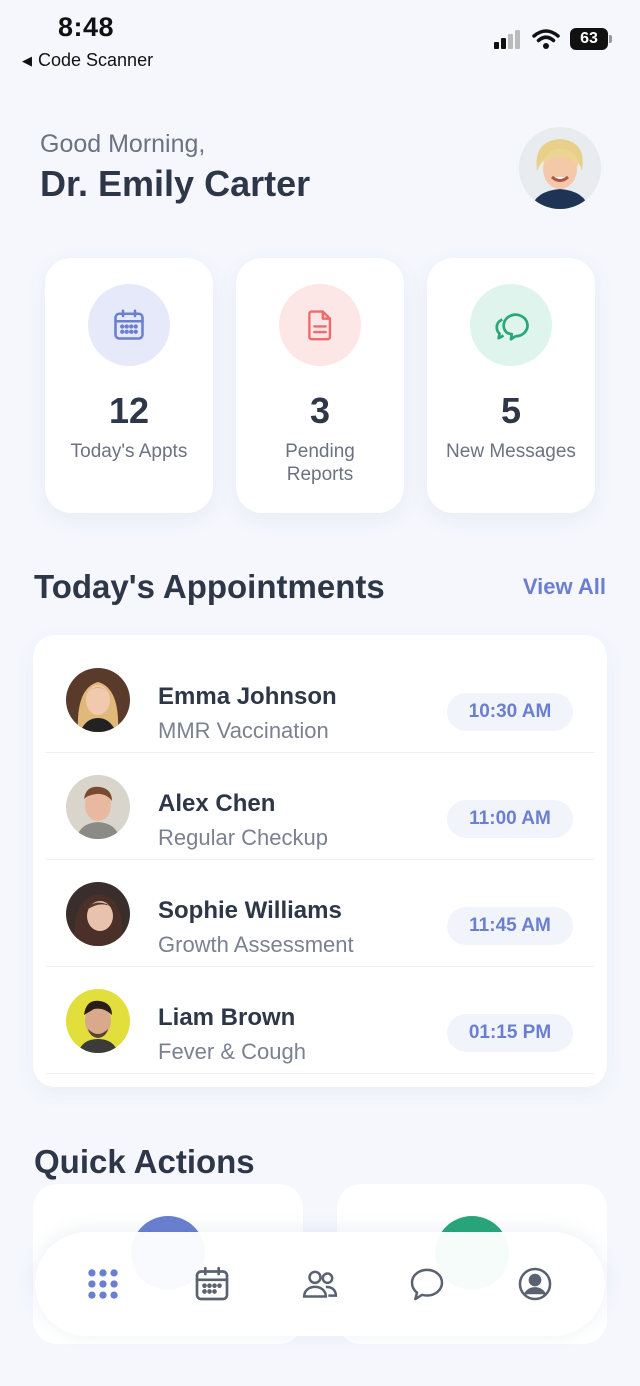 Image resolution: width=640 pixels, height=1386 pixels. I want to click on patient-name: Sophie Williams, so click(250, 910).